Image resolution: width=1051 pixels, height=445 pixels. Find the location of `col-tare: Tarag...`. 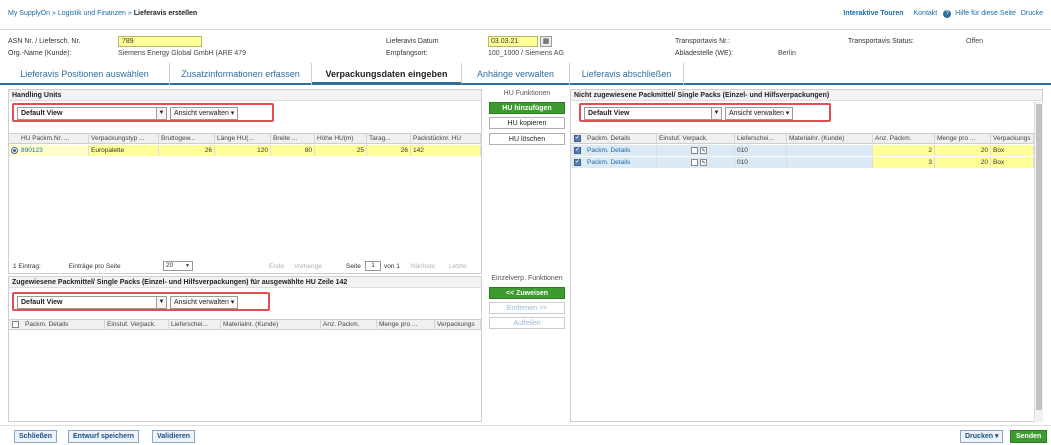

col-tare: Tarag... is located at coordinates (389, 139).